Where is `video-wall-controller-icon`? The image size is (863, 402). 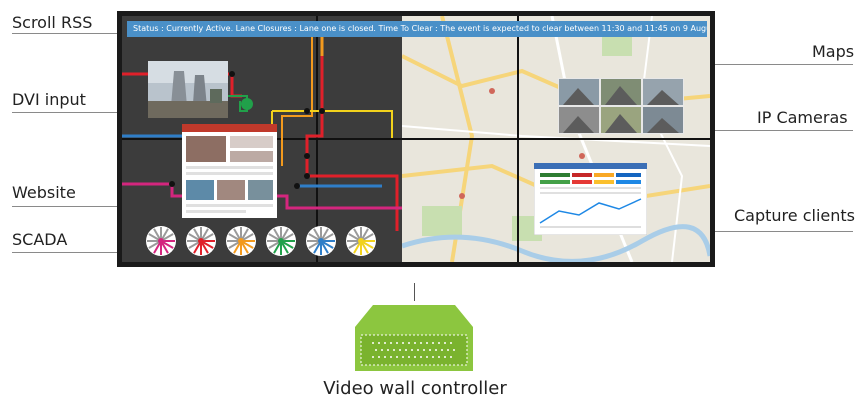 video-wall-controller-icon is located at coordinates (414, 338).